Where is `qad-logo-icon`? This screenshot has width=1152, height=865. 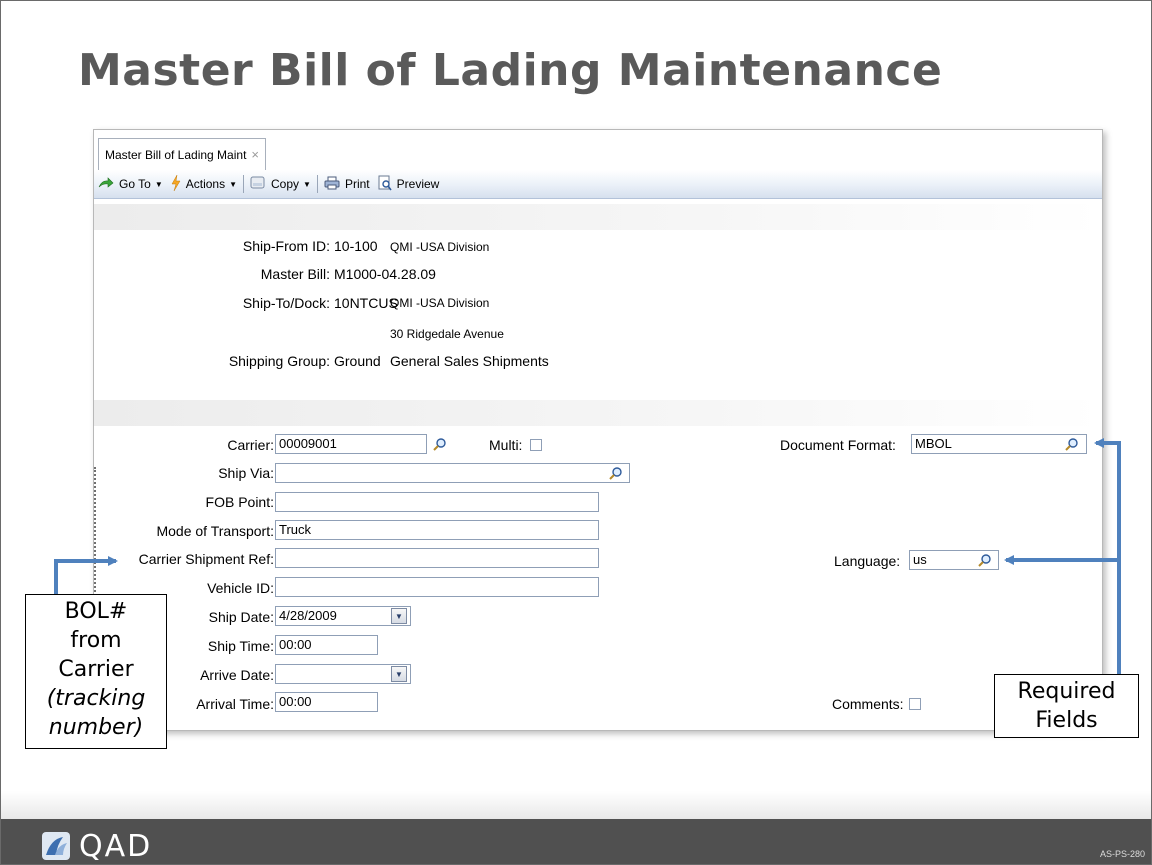
qad-logo-icon is located at coordinates (56, 846).